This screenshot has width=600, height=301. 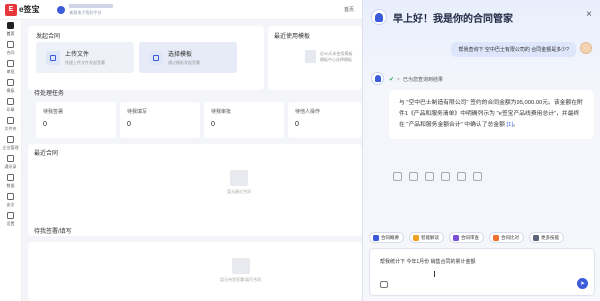 What do you see at coordinates (376, 237) in the screenshot?
I see `summary-icon` at bounding box center [376, 237].